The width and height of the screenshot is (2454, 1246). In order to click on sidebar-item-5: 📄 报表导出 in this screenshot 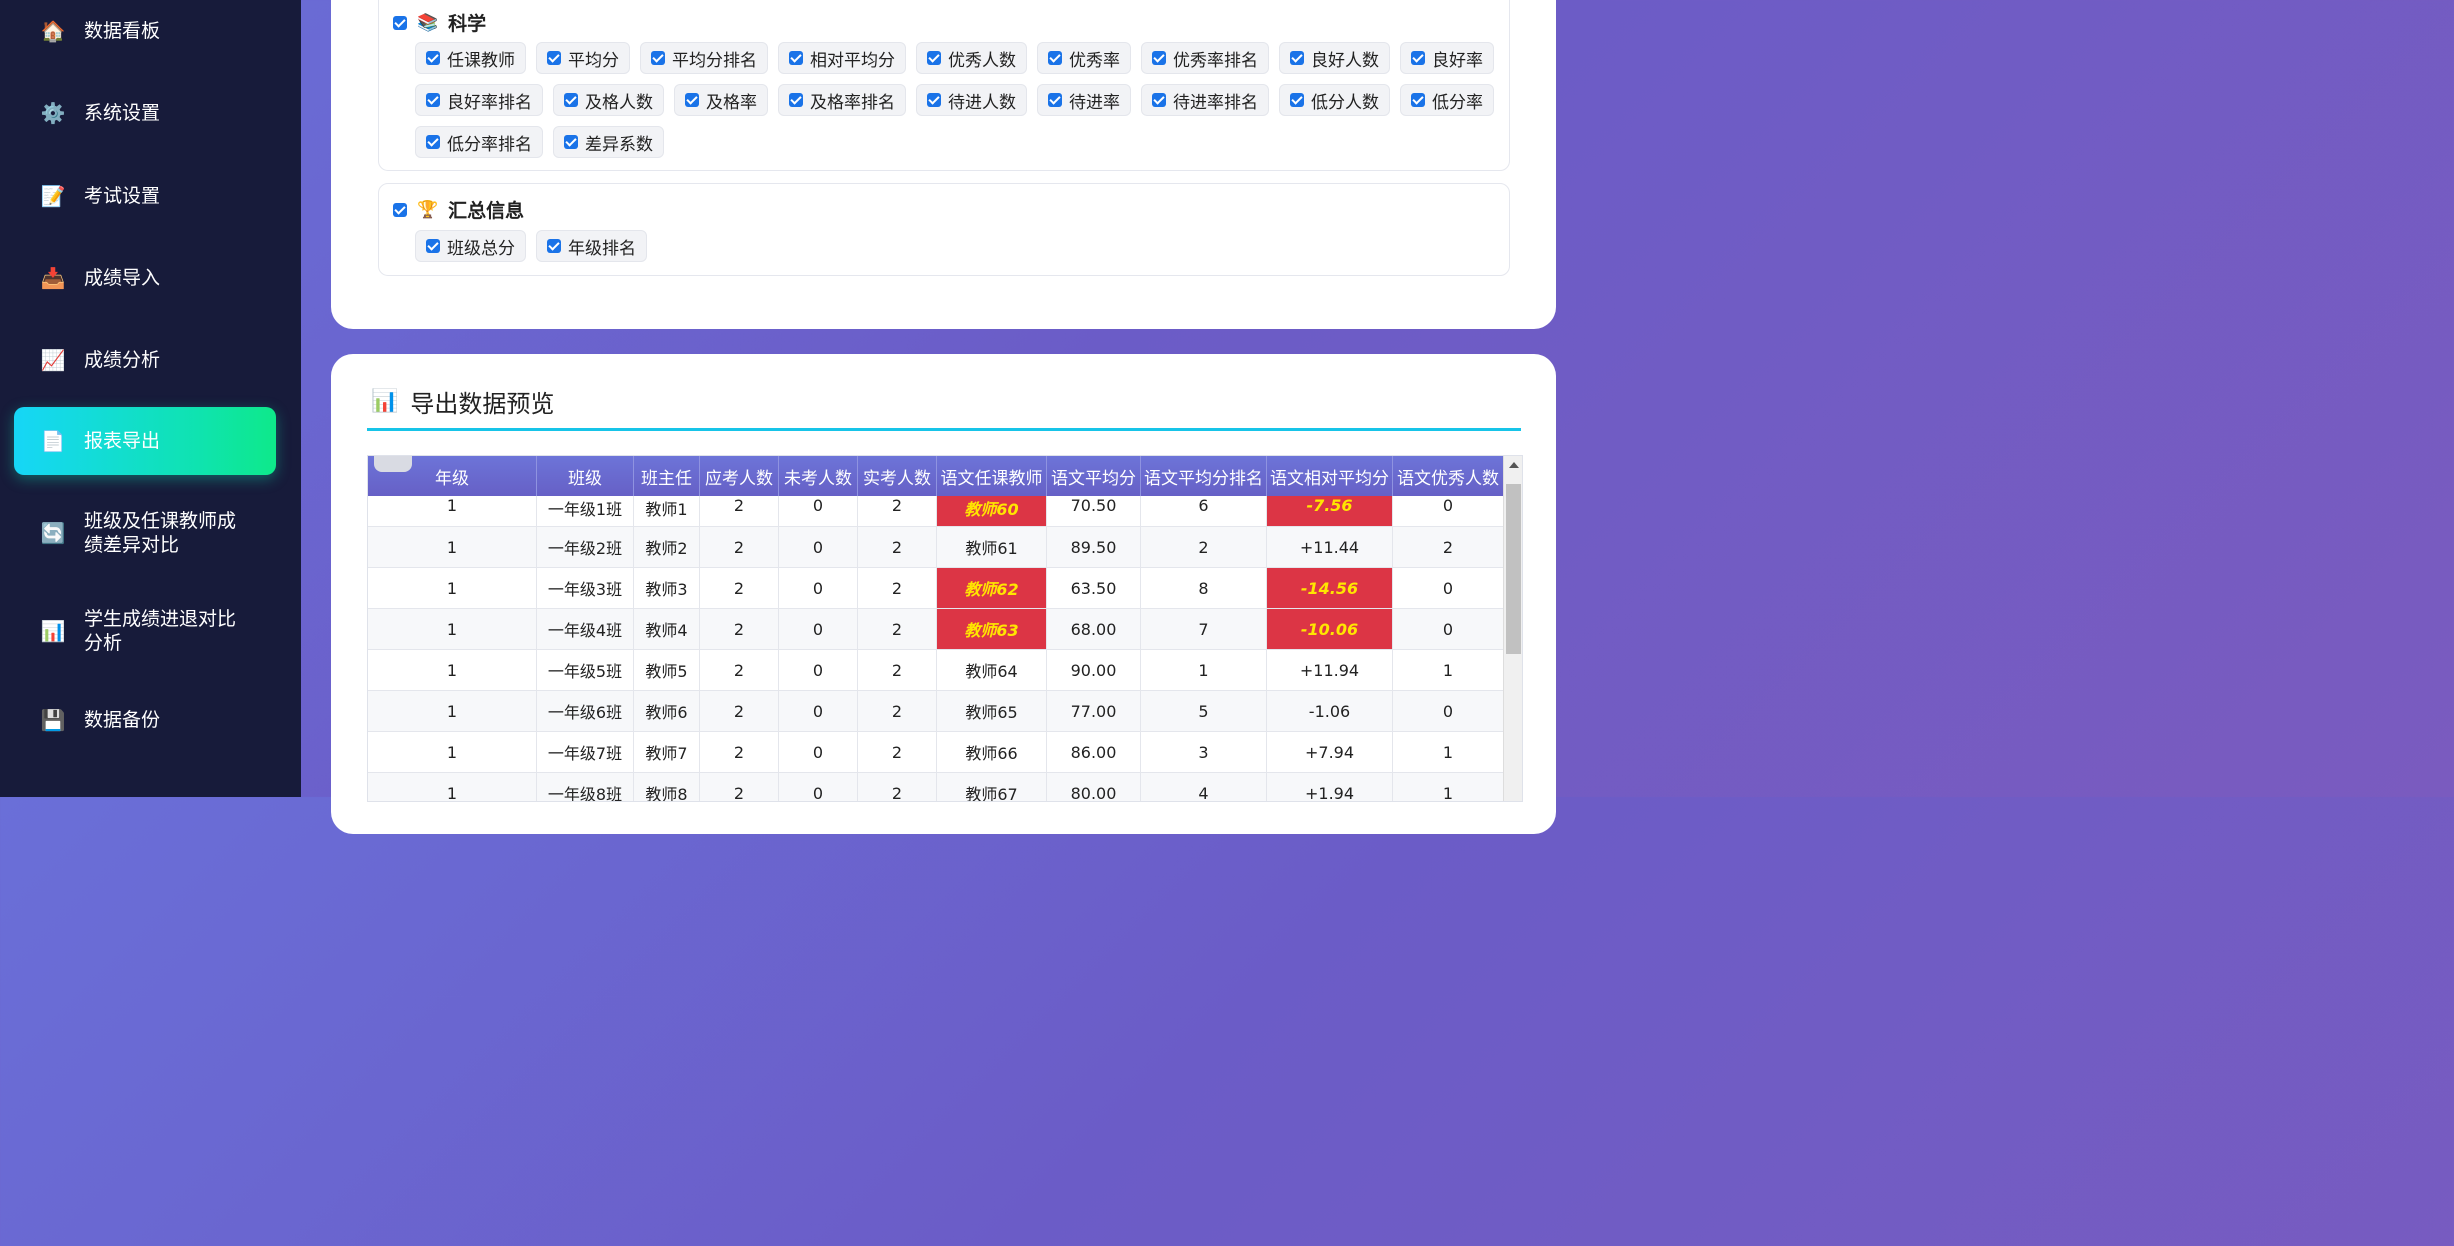, I will do `click(145, 441)`.